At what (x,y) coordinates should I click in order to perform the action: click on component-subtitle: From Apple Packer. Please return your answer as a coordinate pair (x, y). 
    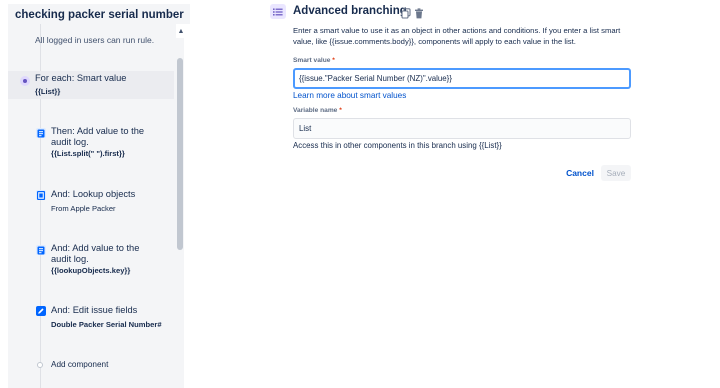
    Looking at the image, I should click on (83, 208).